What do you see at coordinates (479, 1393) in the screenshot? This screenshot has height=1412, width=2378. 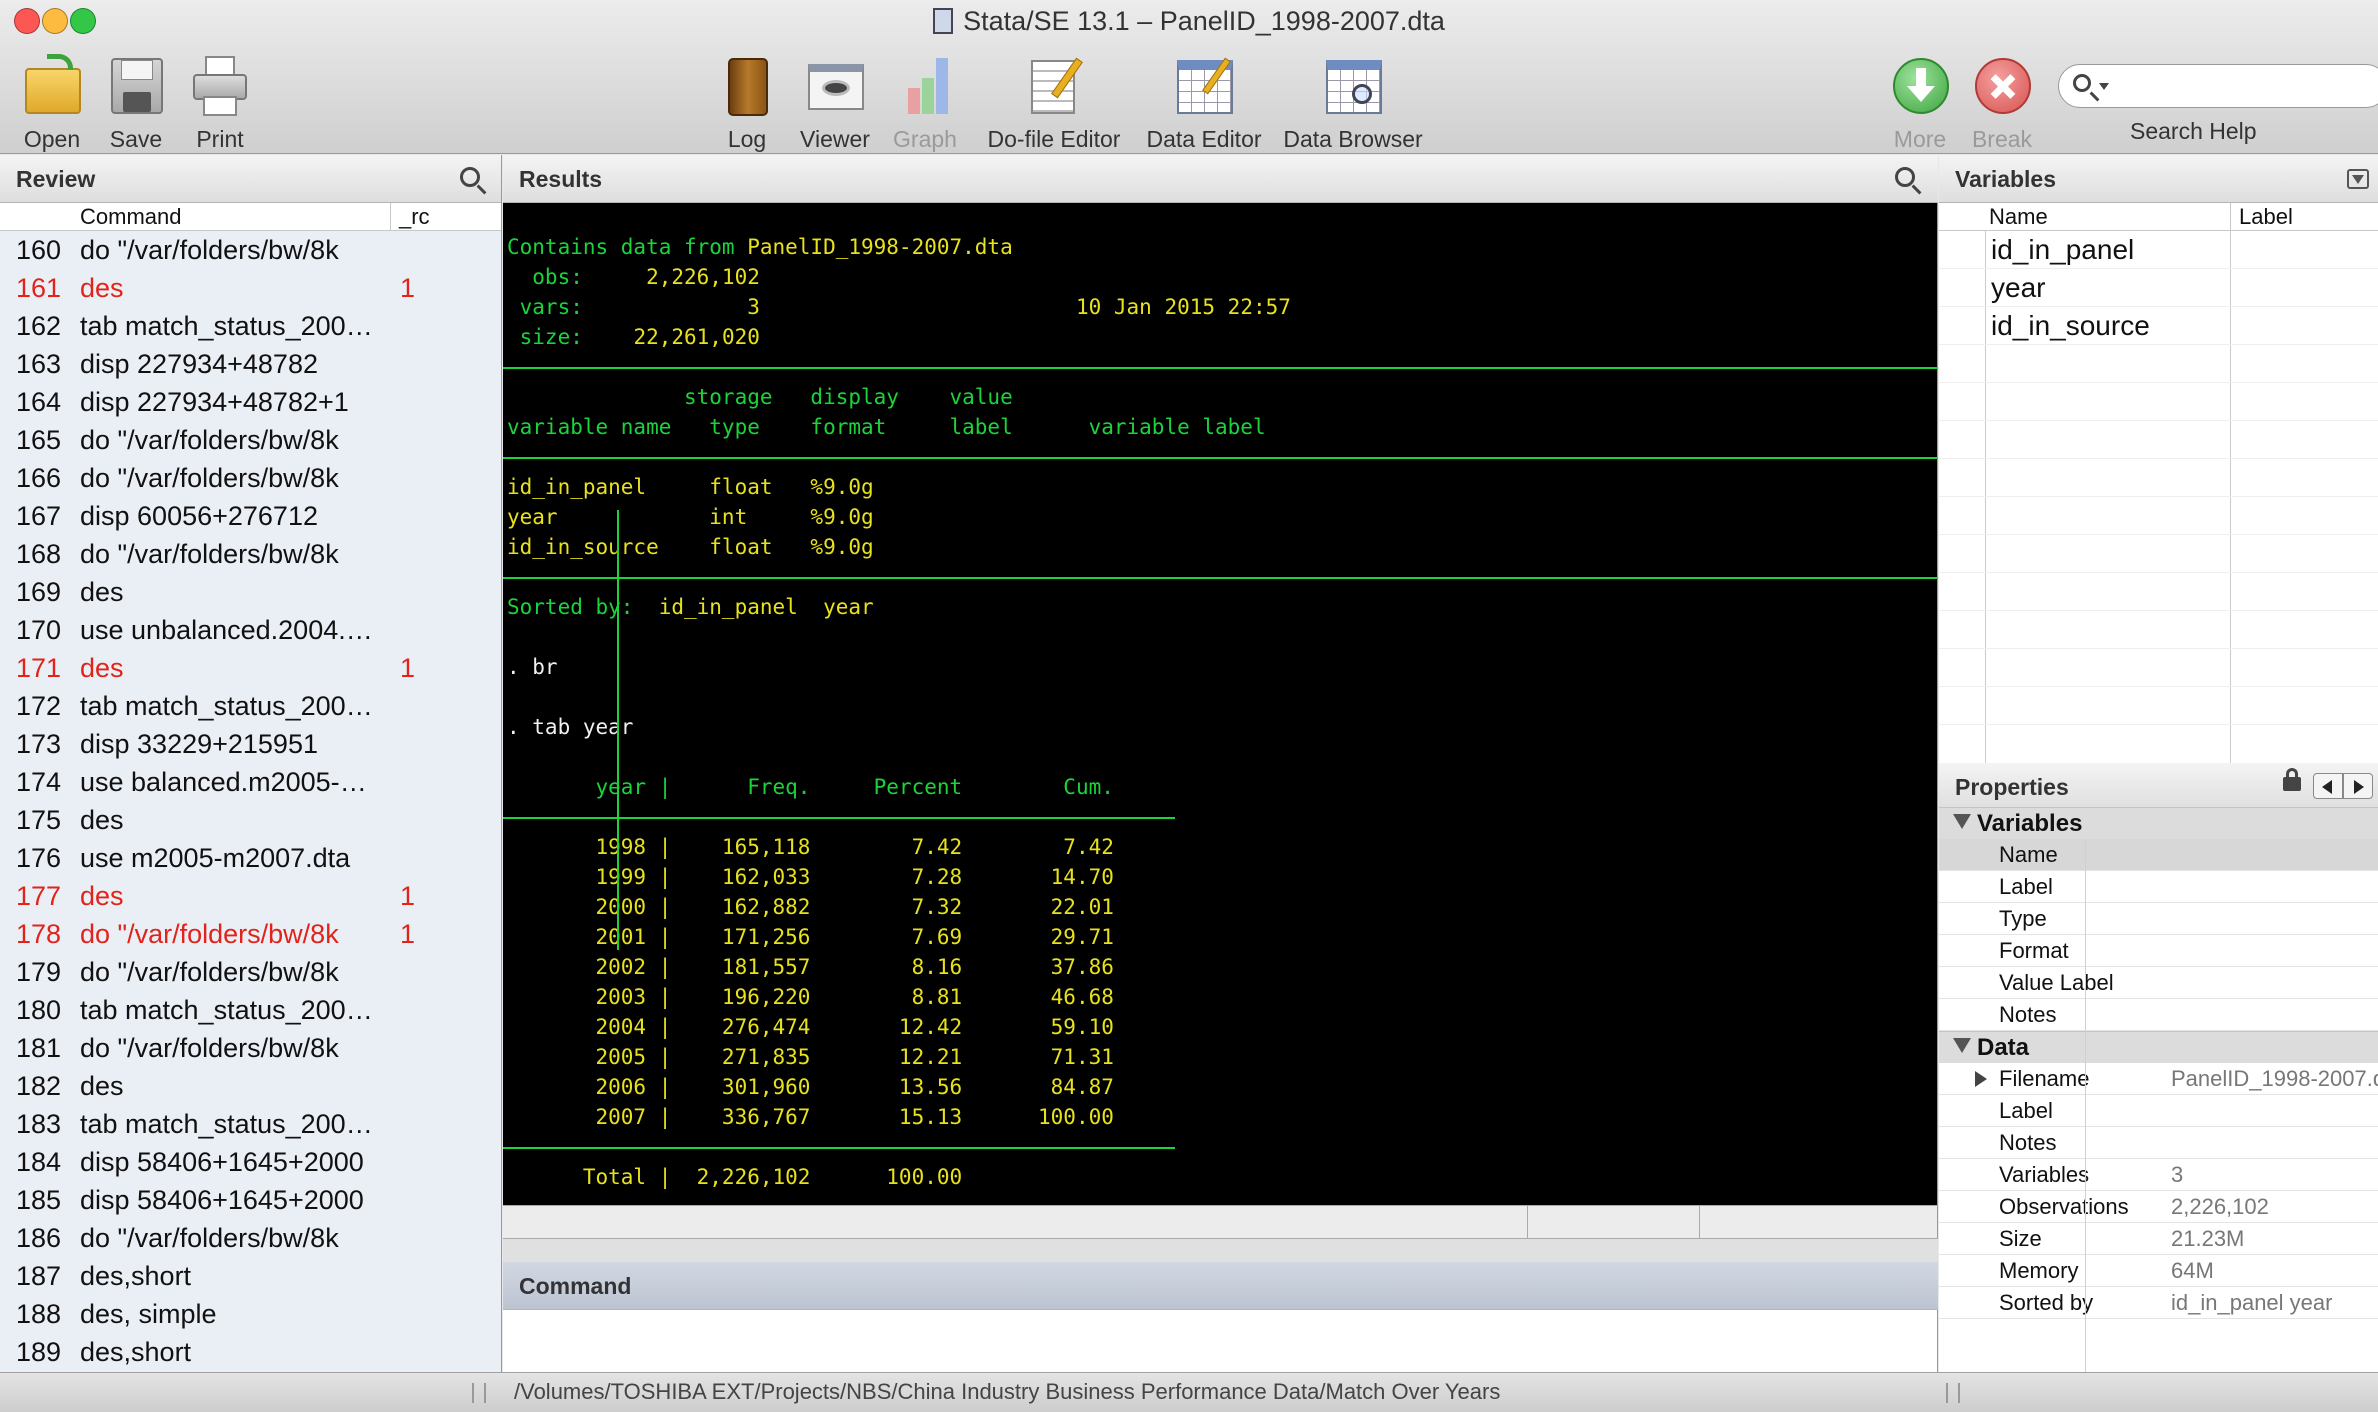 I see `review-resize-grip-icon` at bounding box center [479, 1393].